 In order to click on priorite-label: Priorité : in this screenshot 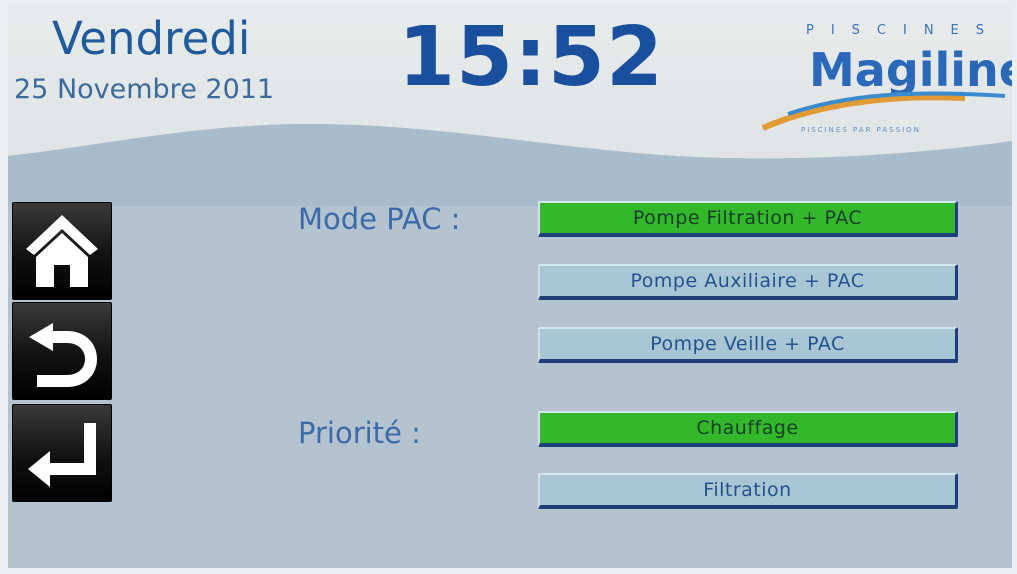, I will do `click(359, 433)`.